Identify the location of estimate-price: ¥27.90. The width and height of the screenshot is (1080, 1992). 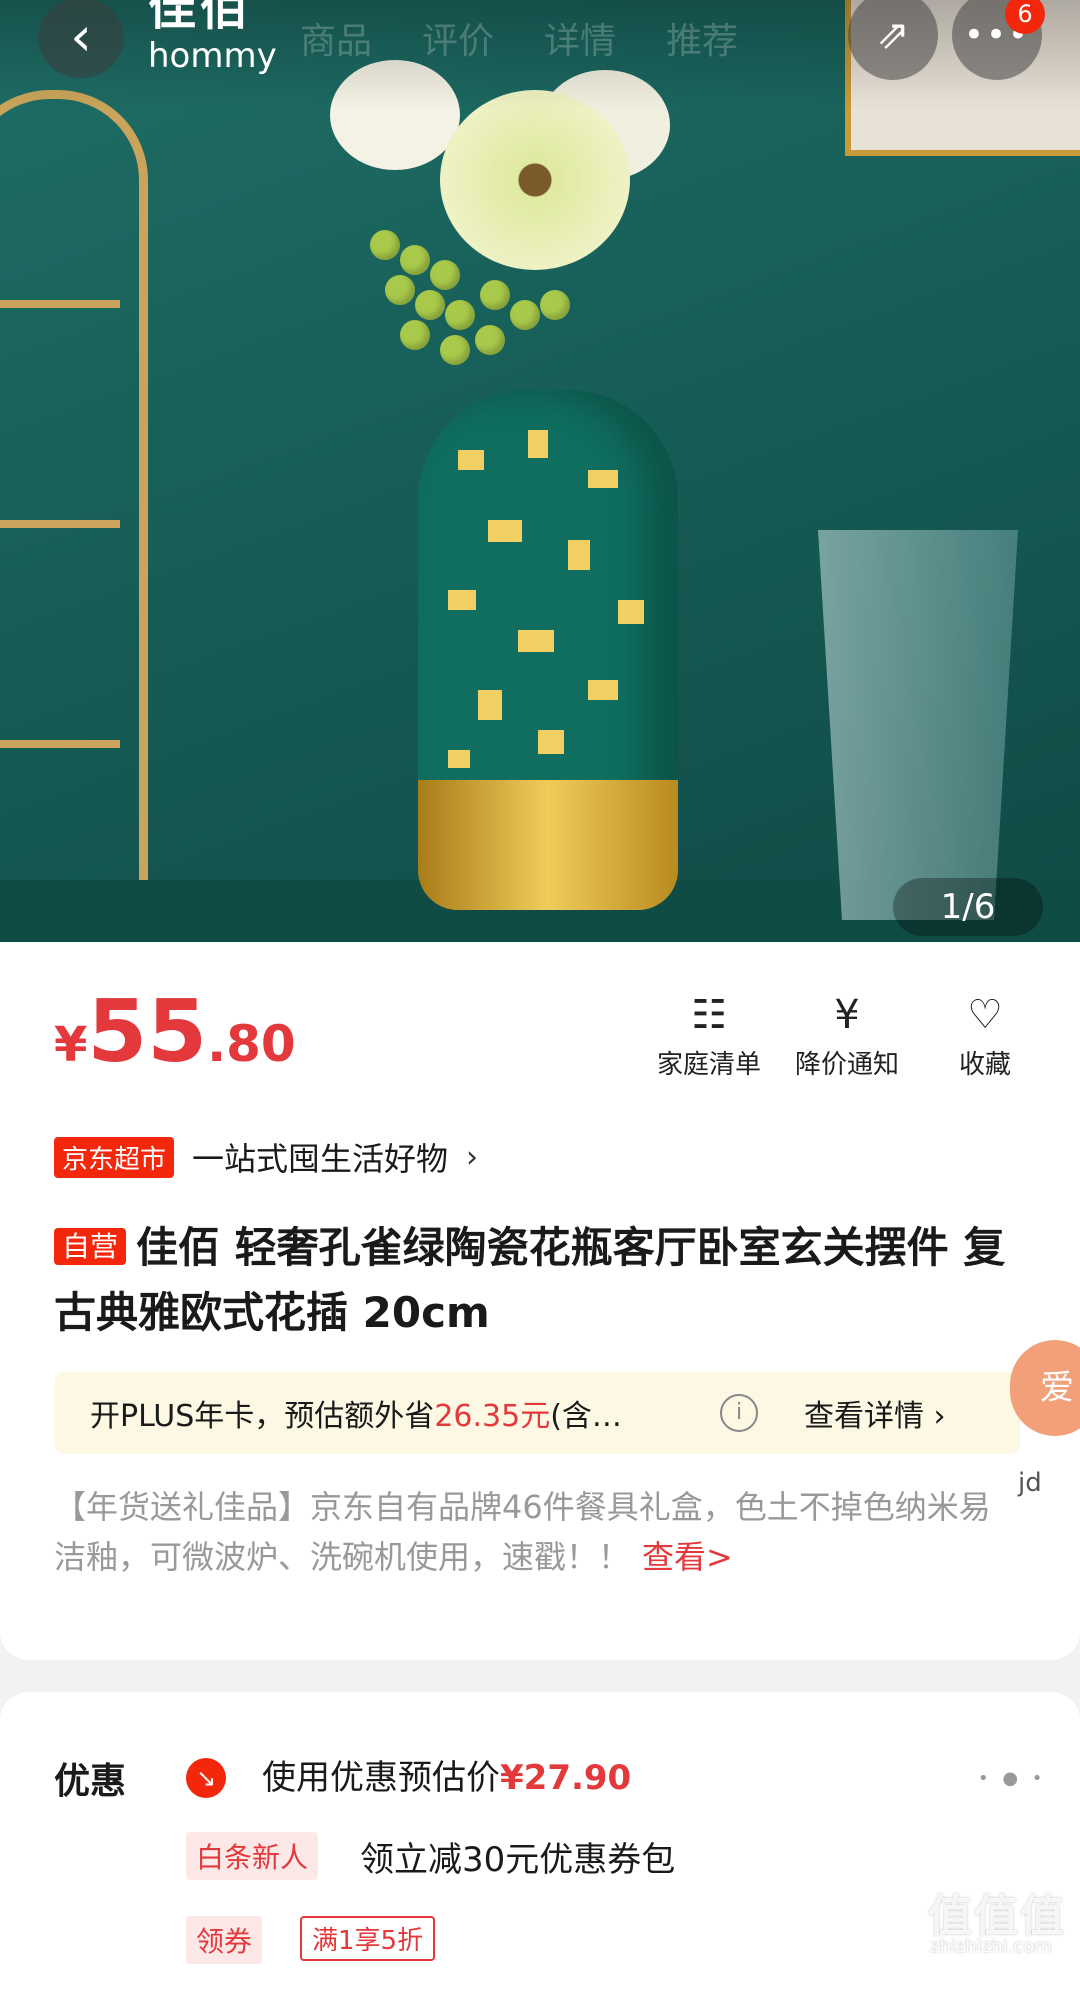
(566, 1778).